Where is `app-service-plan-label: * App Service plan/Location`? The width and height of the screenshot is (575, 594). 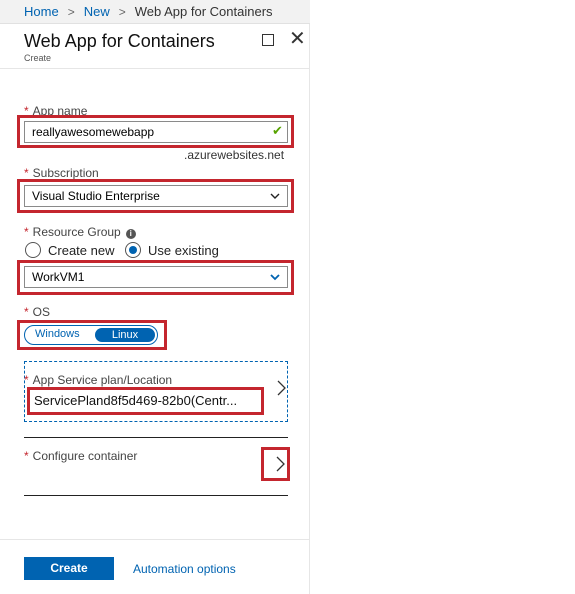
app-service-plan-label: * App Service plan/Location is located at coordinates (98, 380).